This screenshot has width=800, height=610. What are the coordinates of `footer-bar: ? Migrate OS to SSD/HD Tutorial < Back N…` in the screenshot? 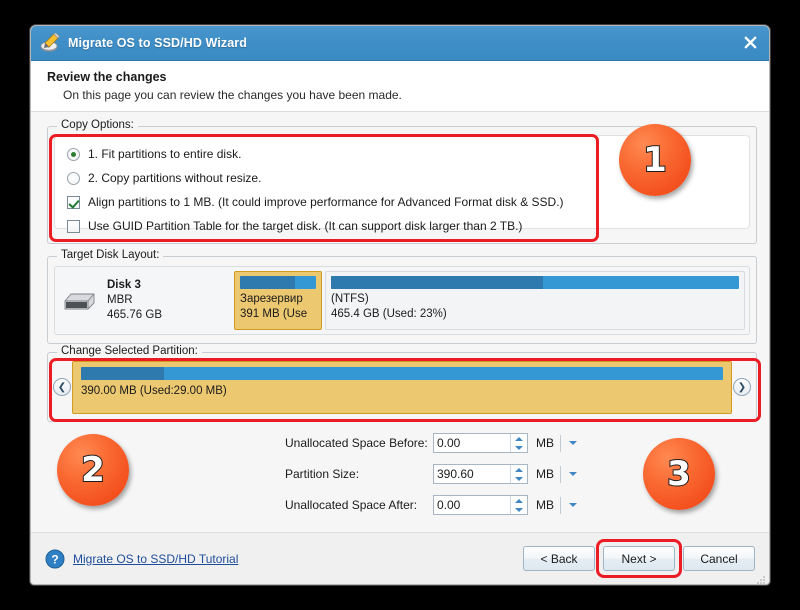 It's located at (400, 558).